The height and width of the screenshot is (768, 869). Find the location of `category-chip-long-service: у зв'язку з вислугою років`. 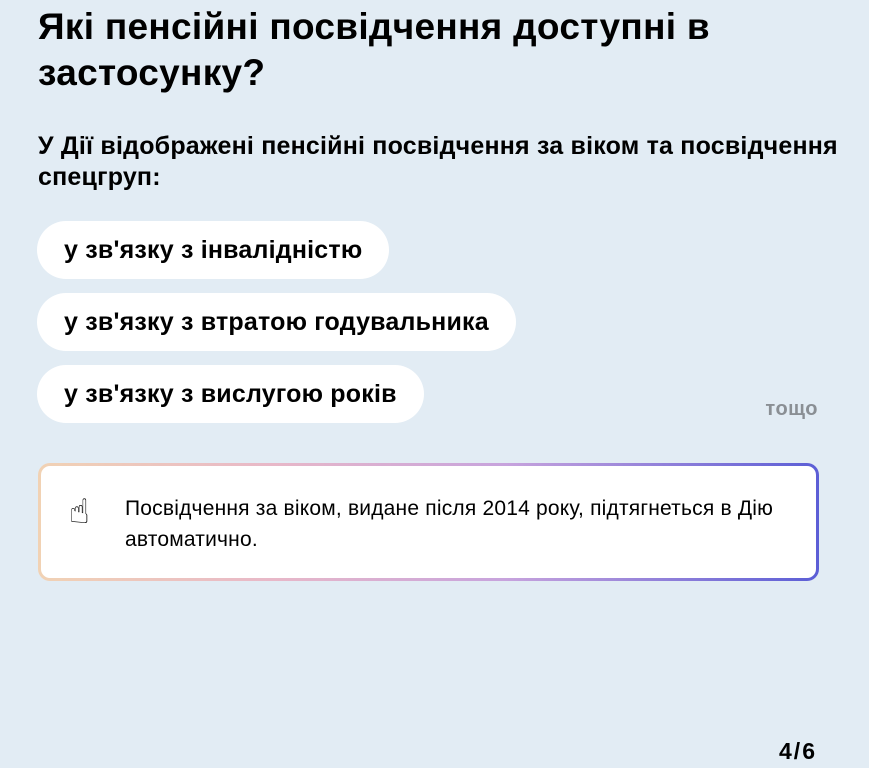

category-chip-long-service: у зв'язку з вислугою років is located at coordinates (230, 394).